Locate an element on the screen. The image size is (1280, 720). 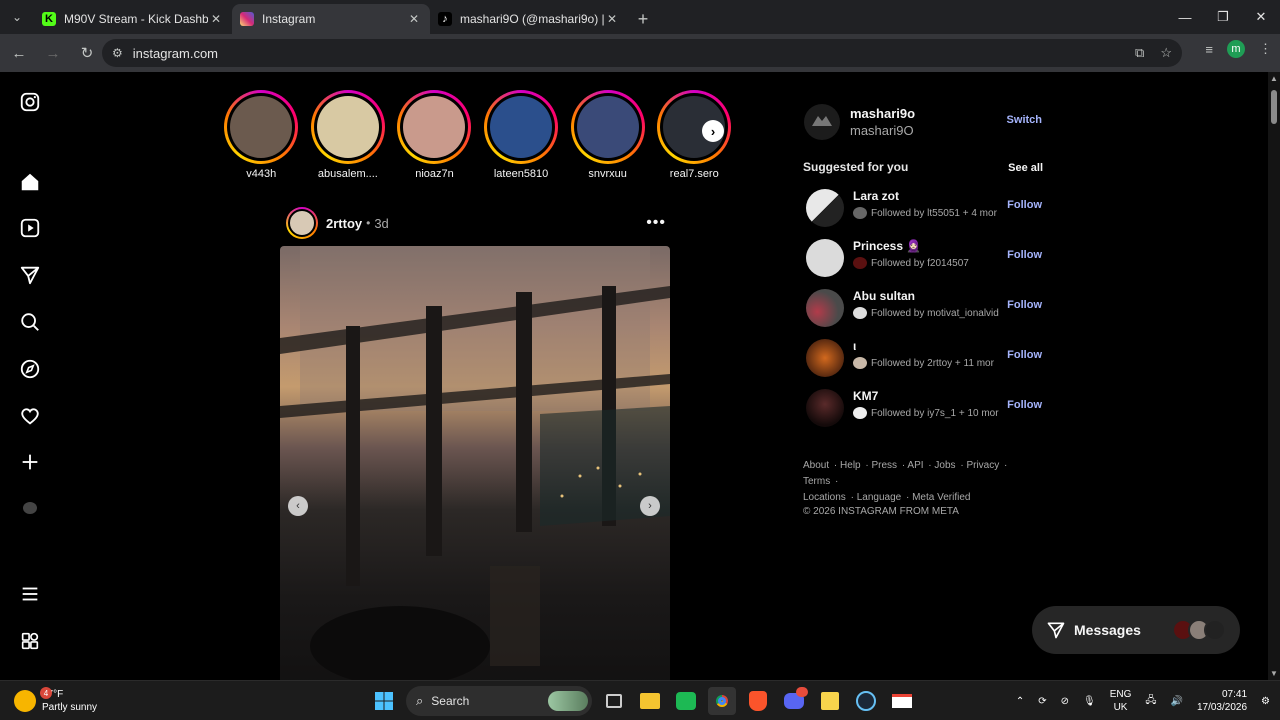
suggested-user-name: Abu sultan is located at coordinates (884, 296).